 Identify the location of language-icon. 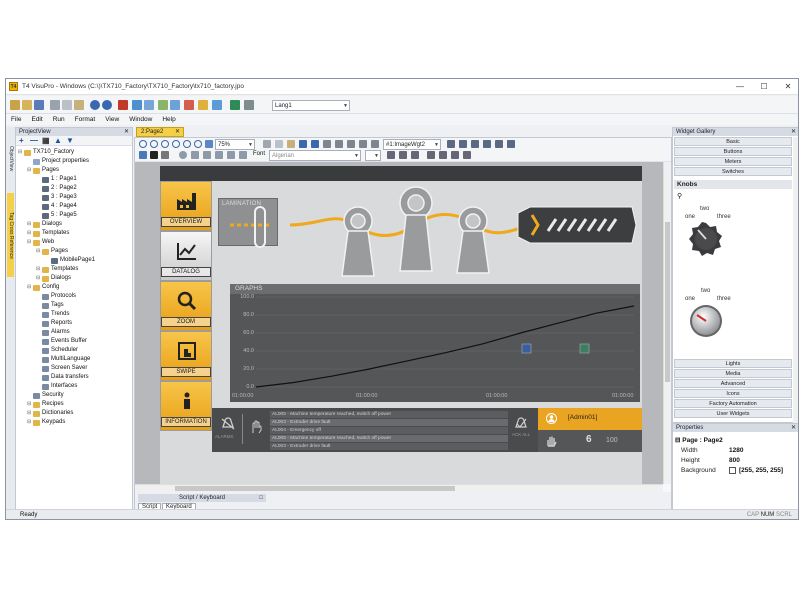
(249, 105).